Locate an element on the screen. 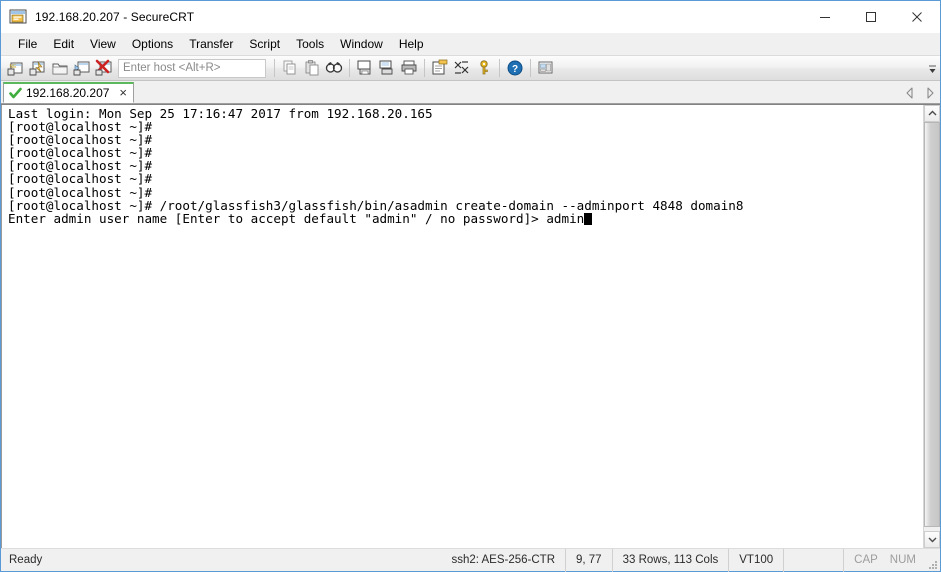  menu-edit: Edit is located at coordinates (63, 44).